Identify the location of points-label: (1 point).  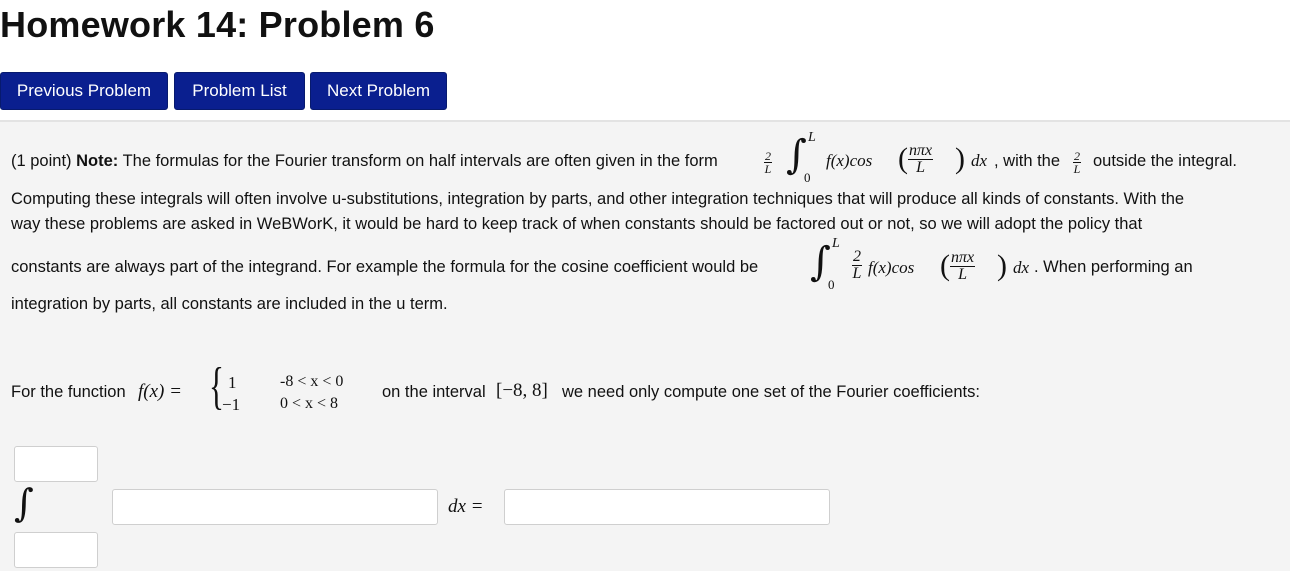
(44, 161).